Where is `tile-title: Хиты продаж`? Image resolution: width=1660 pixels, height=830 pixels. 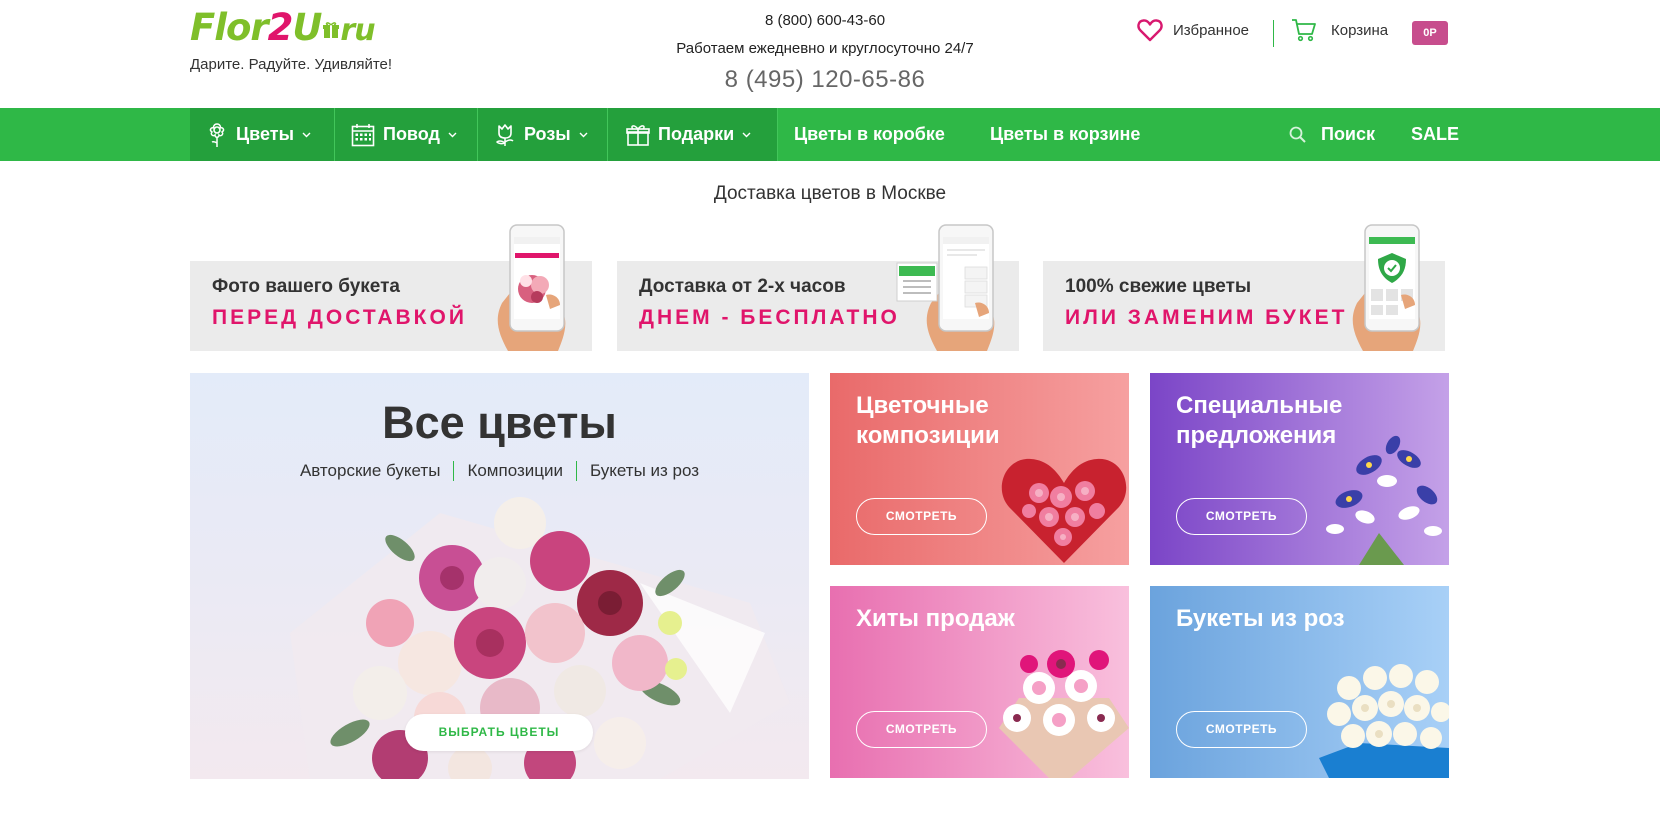 tile-title: Хиты продаж is located at coordinates (935, 619).